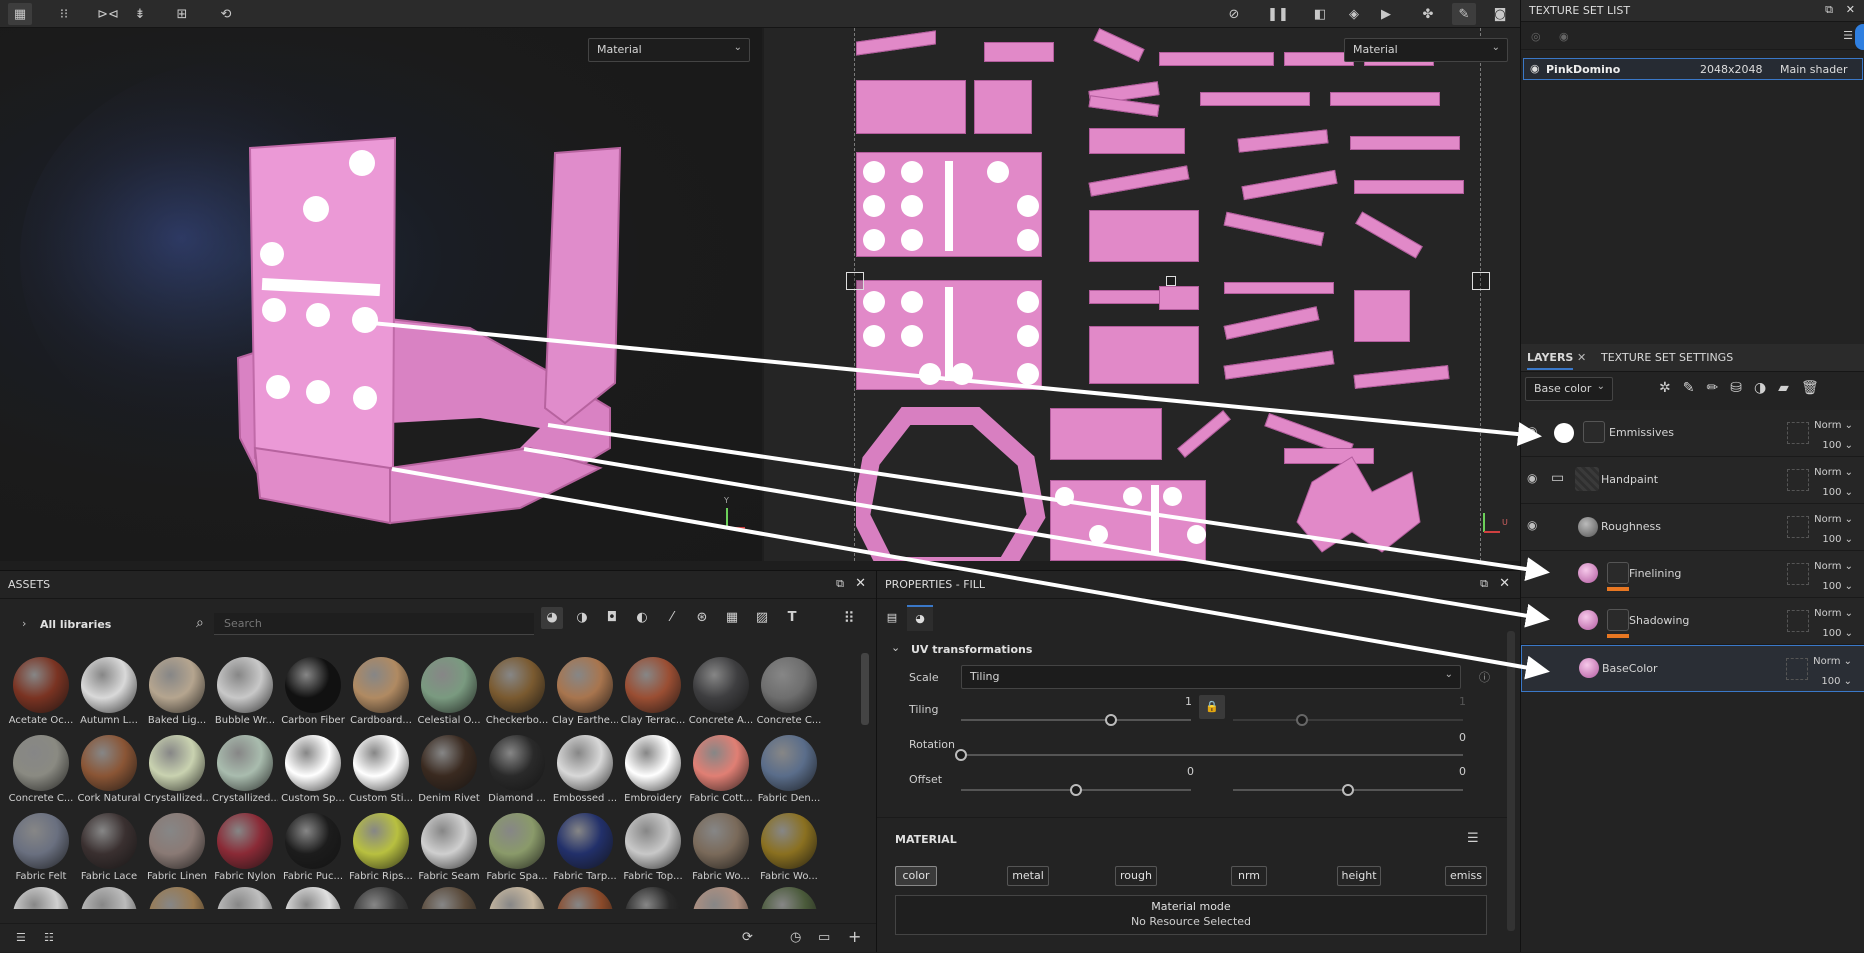 The height and width of the screenshot is (953, 1864). Describe the element at coordinates (374, 624) in the screenshot. I see `search-input` at that location.